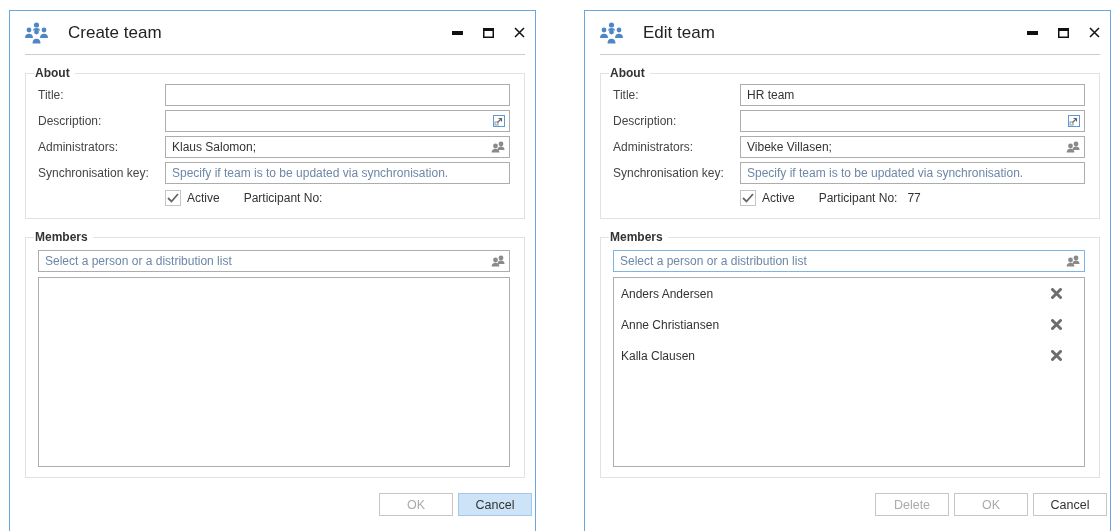 The height and width of the screenshot is (531, 1112). I want to click on participant-number: 77, so click(914, 198).